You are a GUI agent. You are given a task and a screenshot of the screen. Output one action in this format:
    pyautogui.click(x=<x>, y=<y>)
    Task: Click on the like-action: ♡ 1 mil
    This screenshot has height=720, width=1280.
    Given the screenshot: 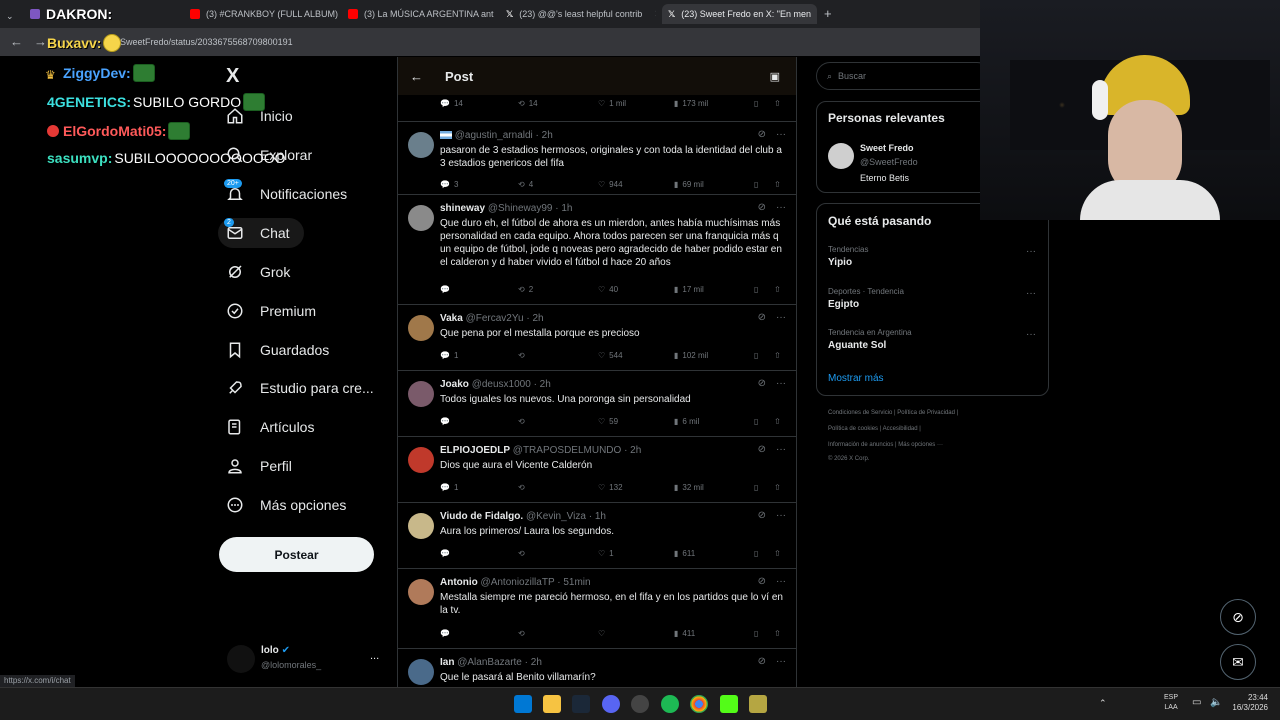 What is the action you would take?
    pyautogui.click(x=612, y=103)
    